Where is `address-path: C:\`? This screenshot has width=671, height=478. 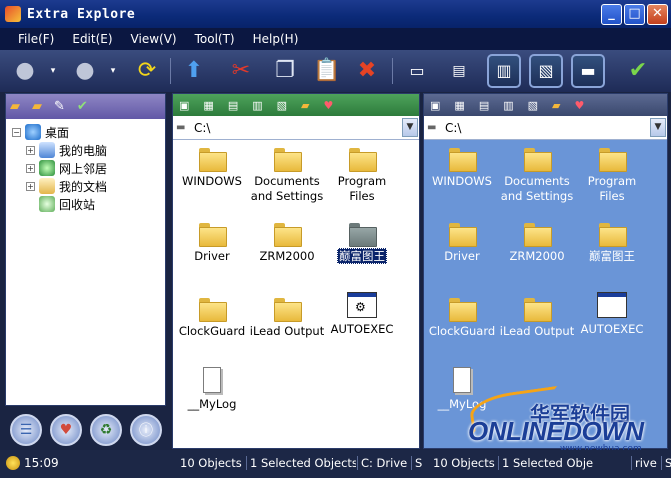
address-path: C:\ is located at coordinates (202, 127).